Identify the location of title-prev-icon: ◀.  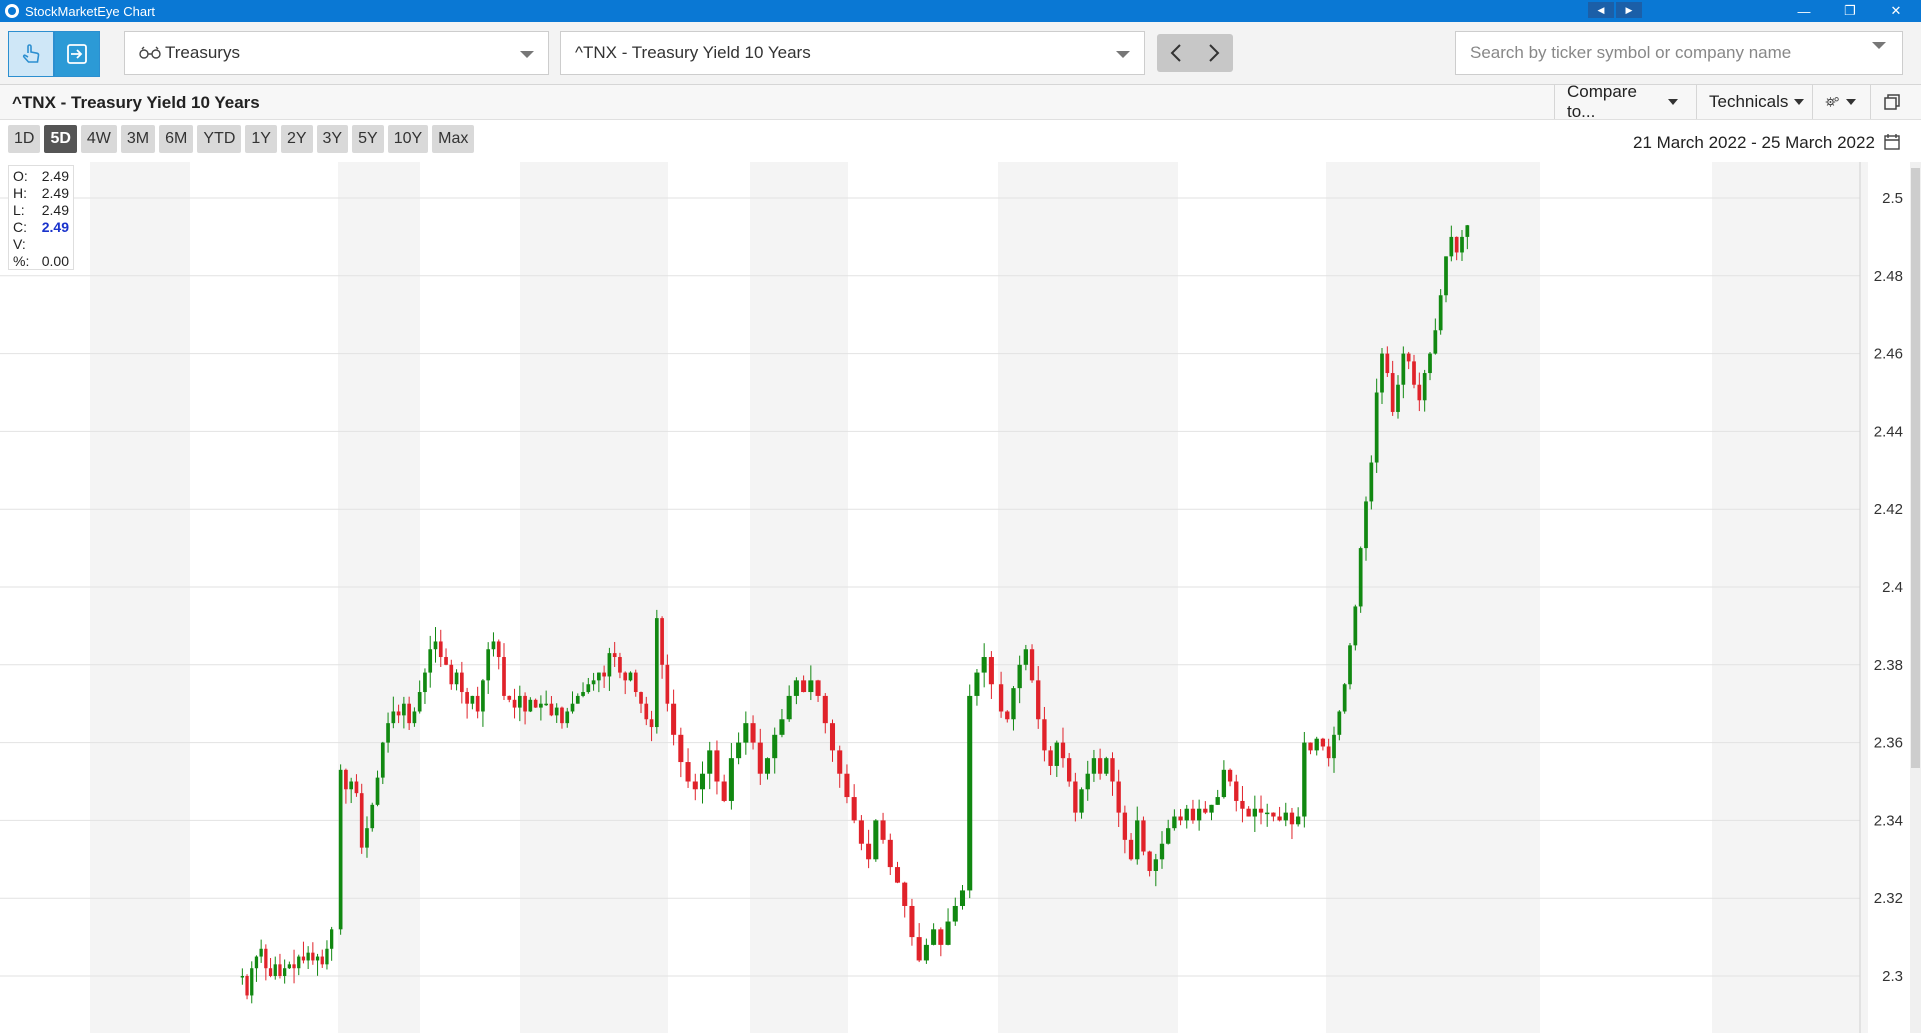
(1601, 10).